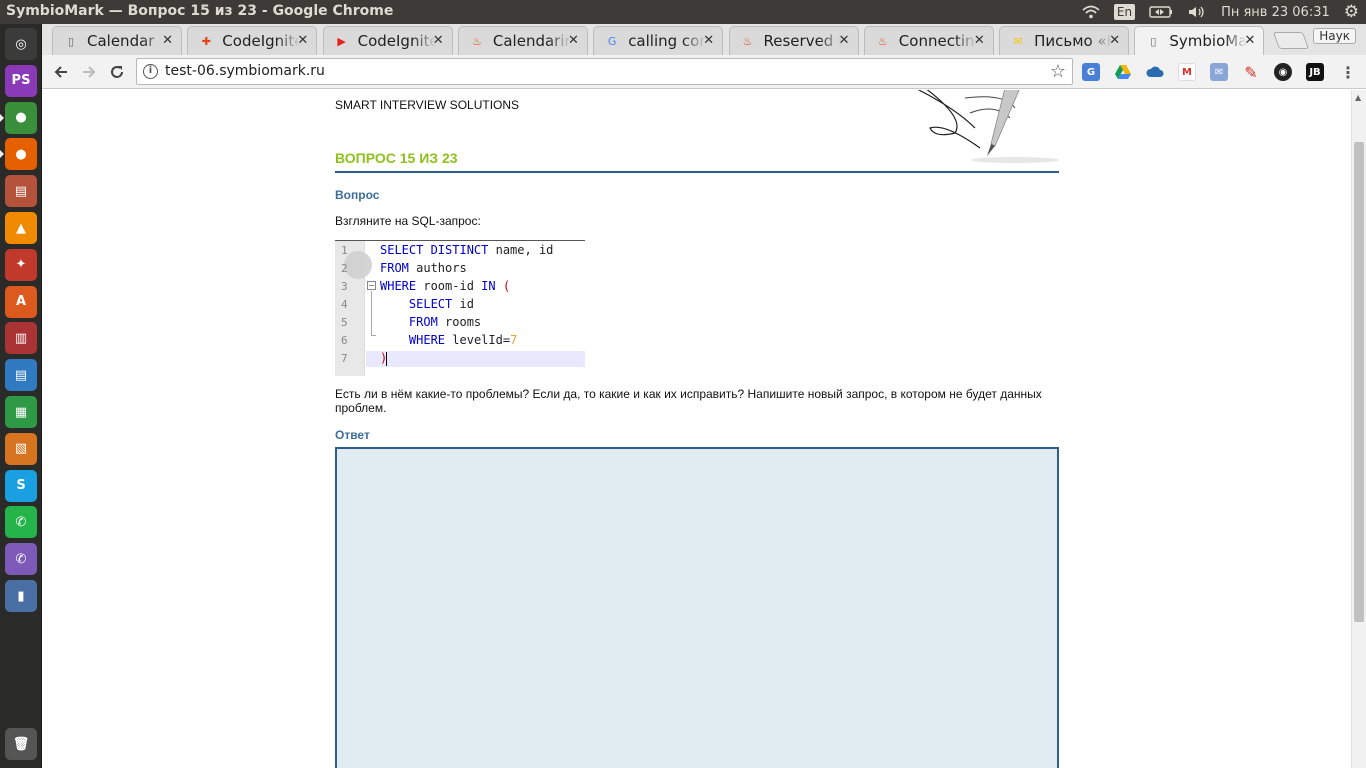 The image size is (1366, 768). I want to click on system-monitor-icon: ▥, so click(21, 338).